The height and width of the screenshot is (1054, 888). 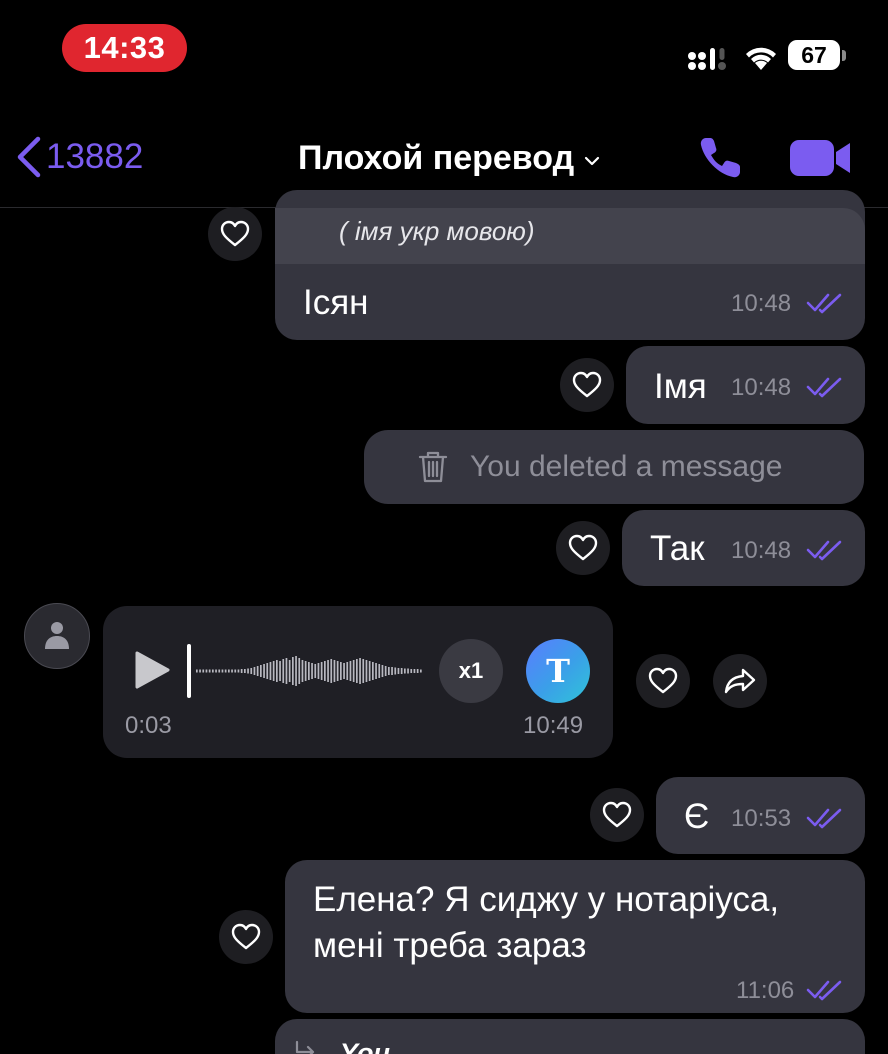 What do you see at coordinates (720, 158) in the screenshot?
I see `phone-icon` at bounding box center [720, 158].